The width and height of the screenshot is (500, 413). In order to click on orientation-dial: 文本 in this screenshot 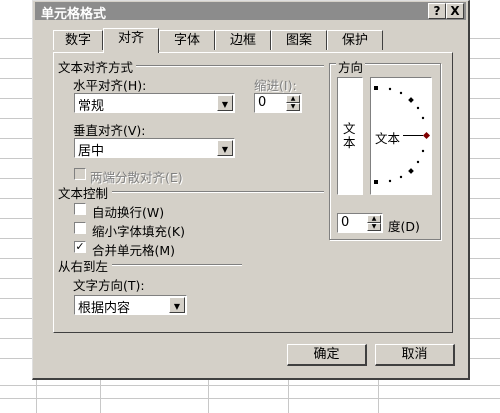, I will do `click(401, 136)`.